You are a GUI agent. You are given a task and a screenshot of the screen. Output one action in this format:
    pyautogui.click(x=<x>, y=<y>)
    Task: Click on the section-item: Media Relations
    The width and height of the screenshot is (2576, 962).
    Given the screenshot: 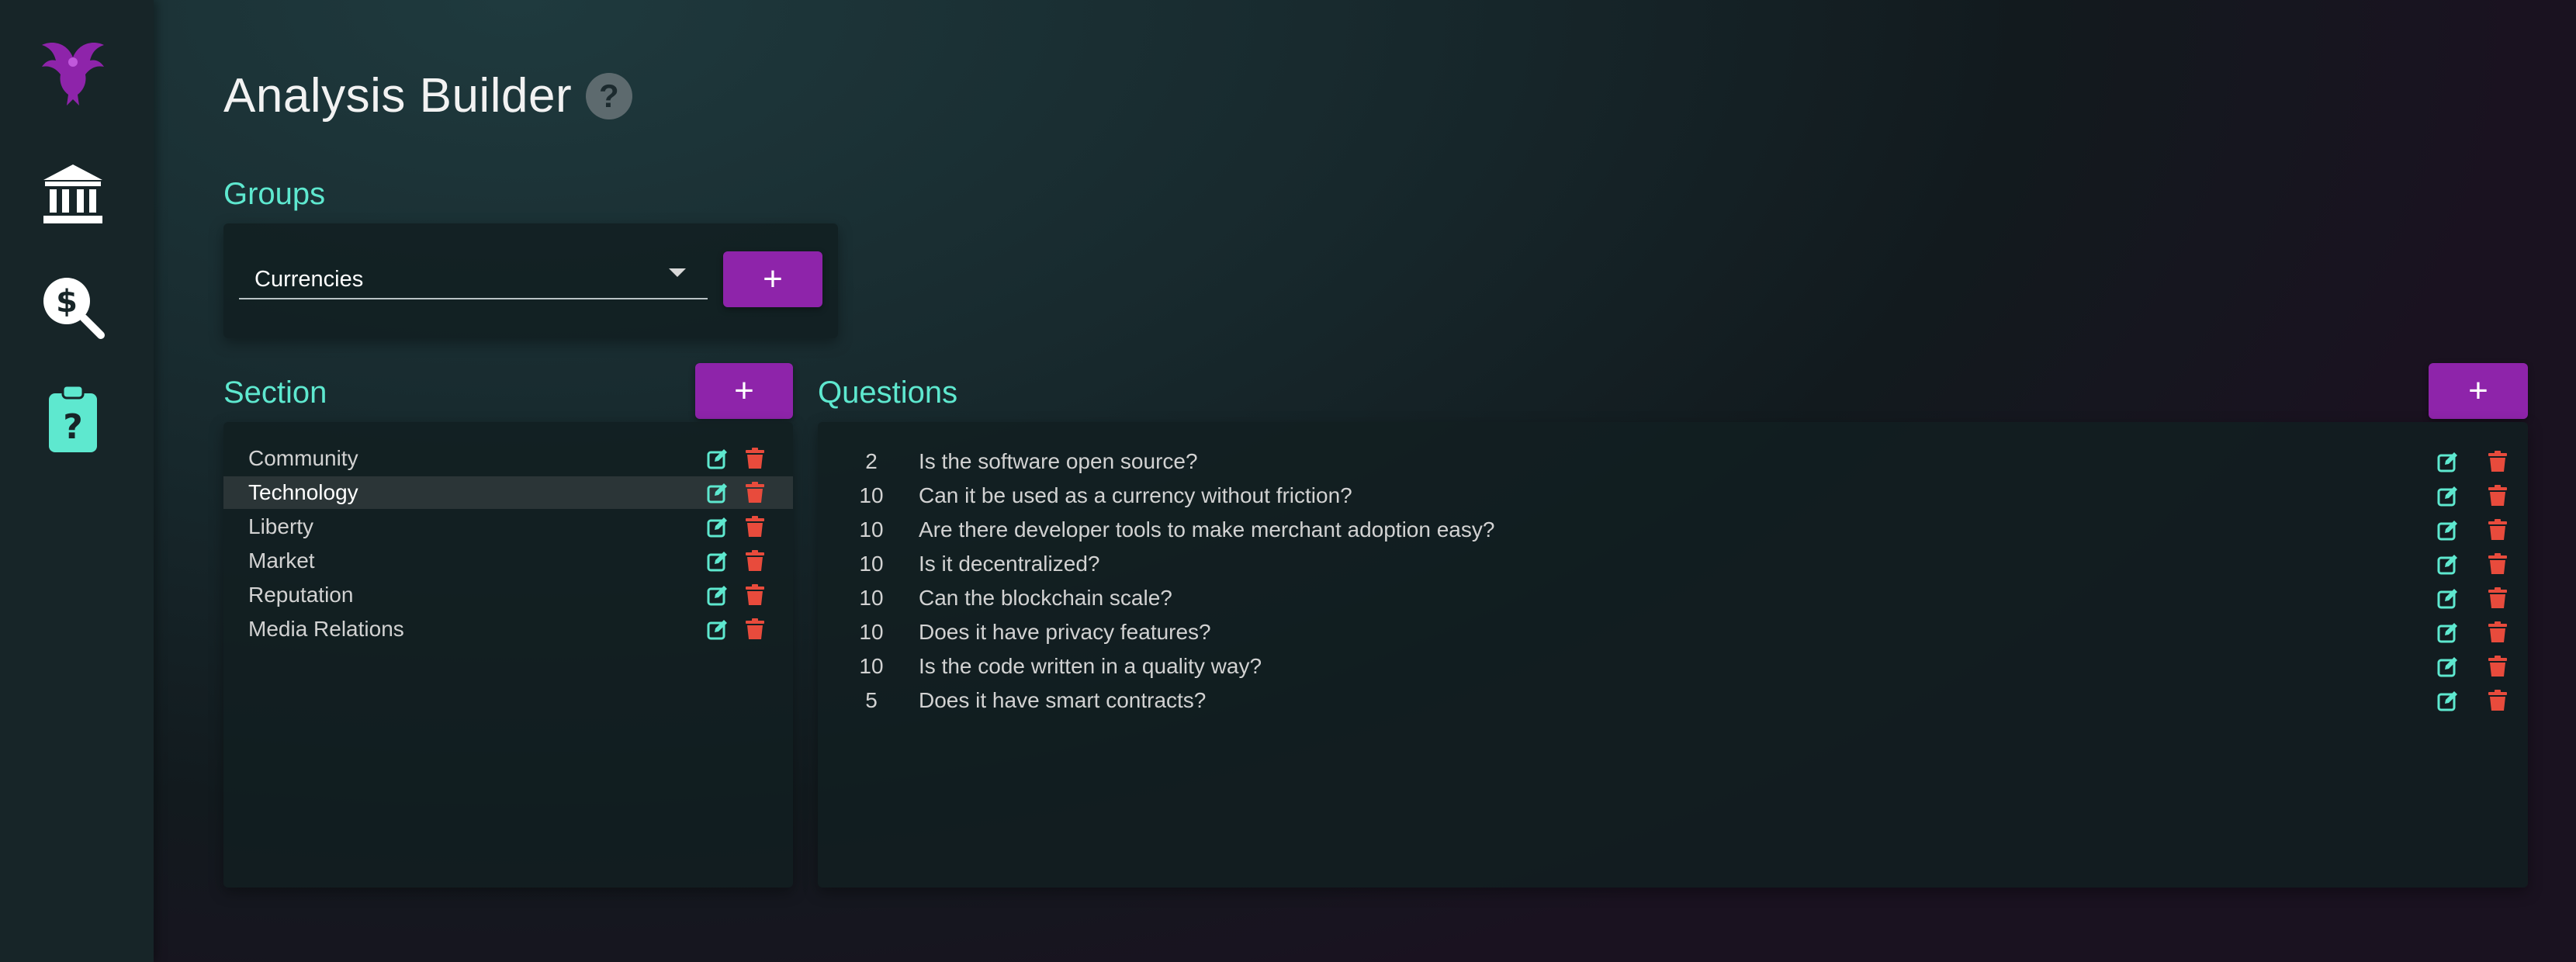 What is the action you would take?
    pyautogui.click(x=508, y=629)
    